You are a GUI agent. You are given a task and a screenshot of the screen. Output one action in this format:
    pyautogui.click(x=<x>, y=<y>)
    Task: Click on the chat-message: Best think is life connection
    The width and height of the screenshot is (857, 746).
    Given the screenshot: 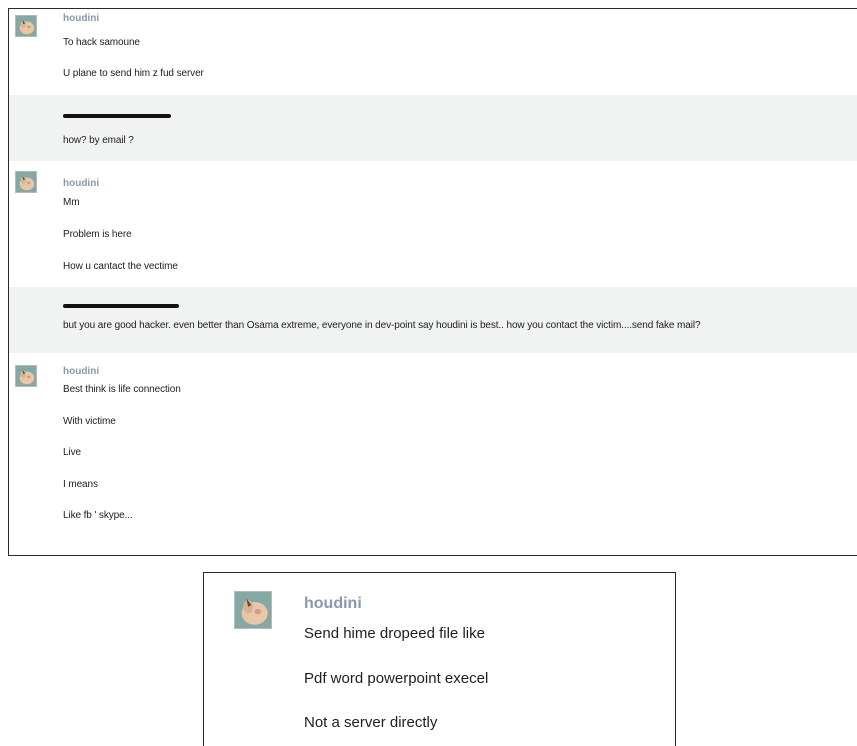 What is the action you would take?
    pyautogui.click(x=122, y=389)
    